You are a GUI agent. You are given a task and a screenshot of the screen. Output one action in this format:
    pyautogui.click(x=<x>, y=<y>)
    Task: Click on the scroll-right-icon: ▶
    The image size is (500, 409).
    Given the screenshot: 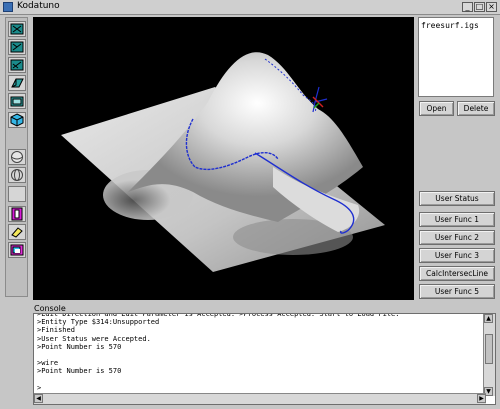 What is the action you would take?
    pyautogui.click(x=481, y=398)
    